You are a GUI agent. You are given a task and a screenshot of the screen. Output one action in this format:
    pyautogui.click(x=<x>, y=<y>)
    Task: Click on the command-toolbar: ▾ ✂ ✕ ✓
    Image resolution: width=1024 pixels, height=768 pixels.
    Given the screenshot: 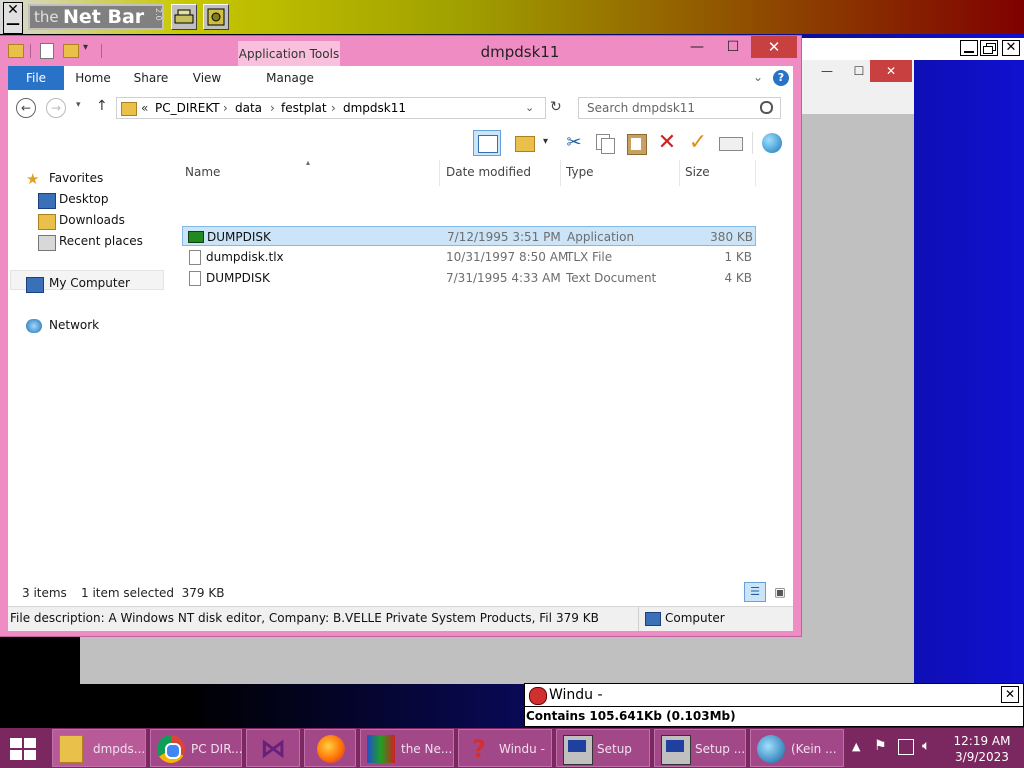 What is the action you would take?
    pyautogui.click(x=400, y=143)
    